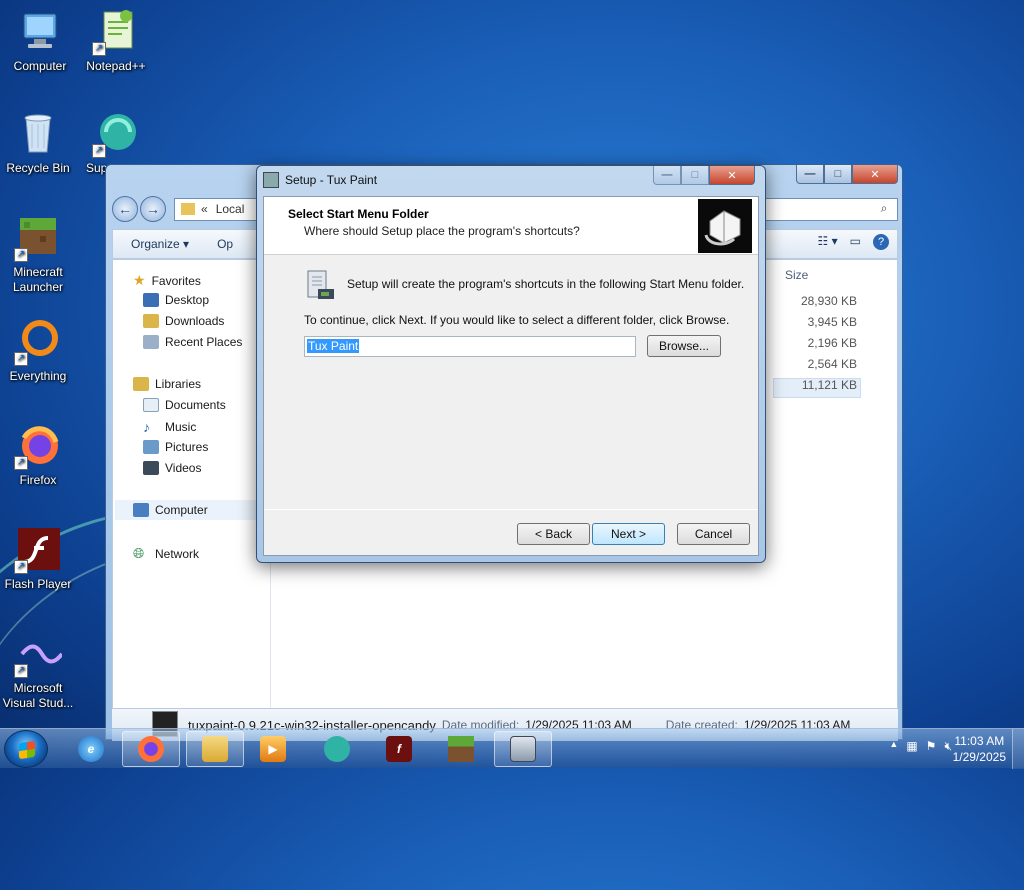  I want to click on taskbar-explorer, so click(215, 749).